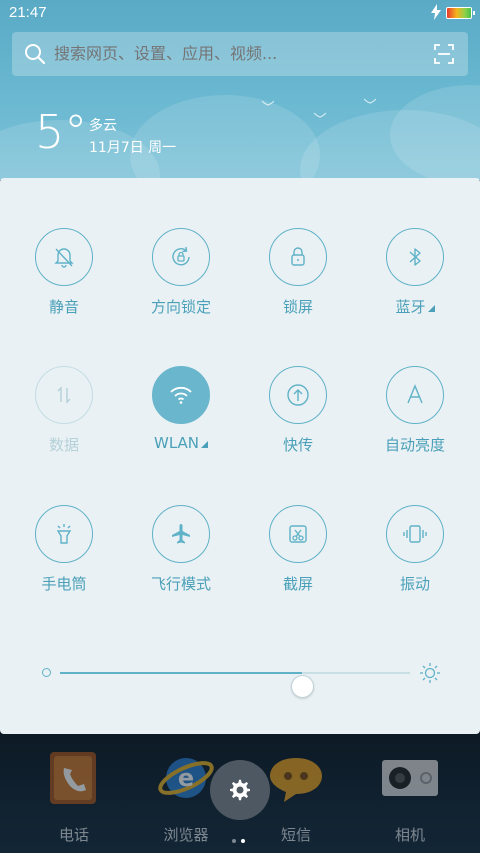  I want to click on tile-screenshot: 截屏, so click(298, 560).